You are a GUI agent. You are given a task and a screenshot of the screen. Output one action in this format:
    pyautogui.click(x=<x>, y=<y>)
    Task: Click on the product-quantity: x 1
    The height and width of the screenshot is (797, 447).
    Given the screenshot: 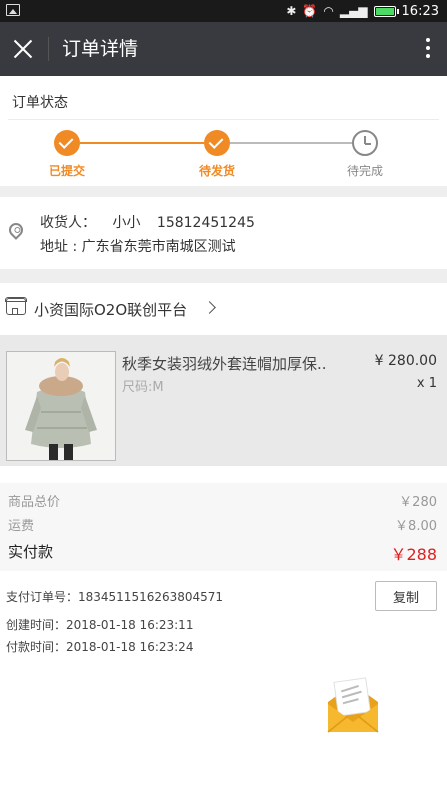 What is the action you would take?
    pyautogui.click(x=426, y=383)
    